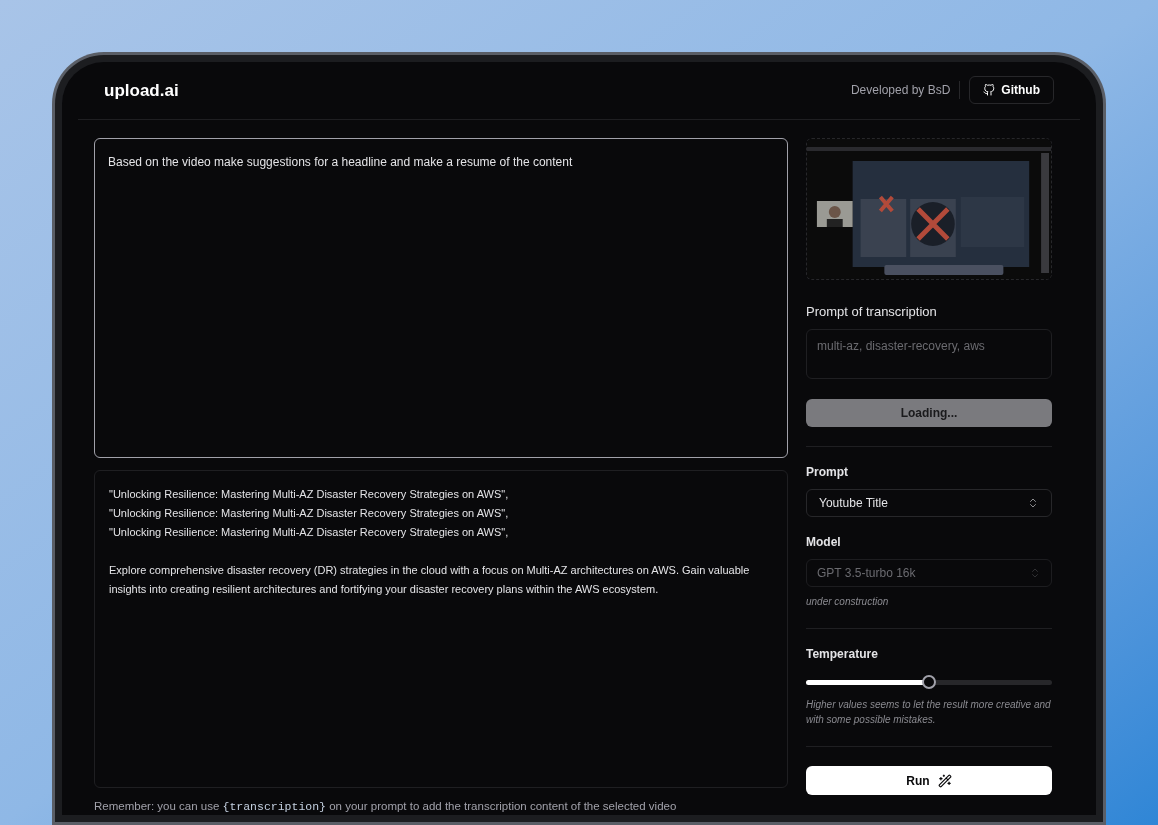  What do you see at coordinates (905, 90) in the screenshot?
I see `developer-credit: Developed by BsD` at bounding box center [905, 90].